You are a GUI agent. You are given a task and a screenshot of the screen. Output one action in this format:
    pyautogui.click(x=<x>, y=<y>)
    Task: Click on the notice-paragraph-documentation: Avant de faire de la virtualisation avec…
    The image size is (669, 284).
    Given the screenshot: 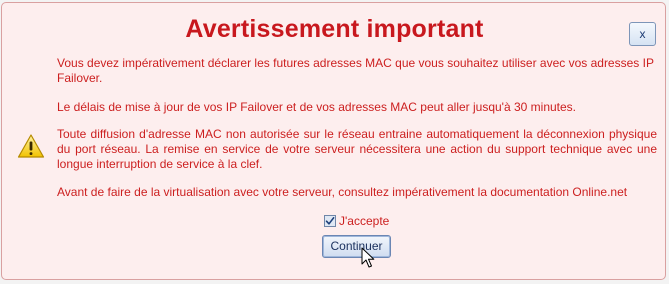 What is the action you would take?
    pyautogui.click(x=342, y=192)
    